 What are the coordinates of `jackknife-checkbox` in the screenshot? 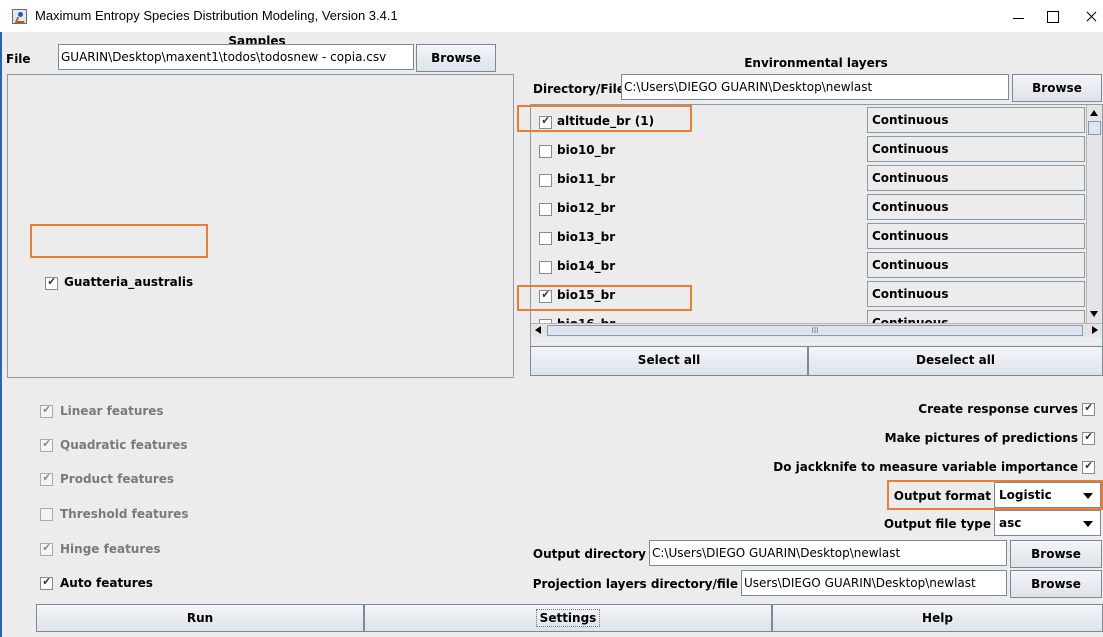 It's located at (1088, 467).